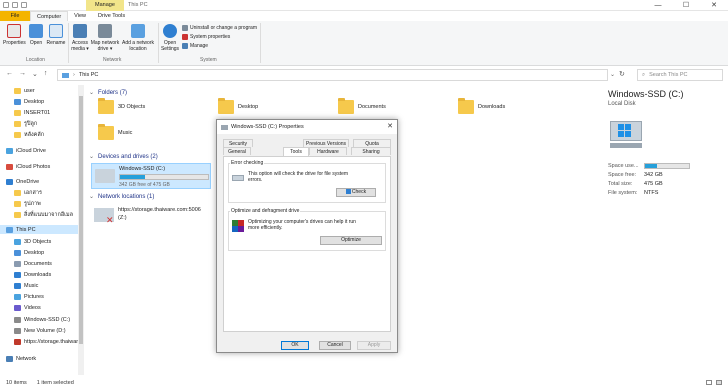 The image size is (728, 388). I want to click on tab-previous-versions: Previous Versions, so click(326, 143).